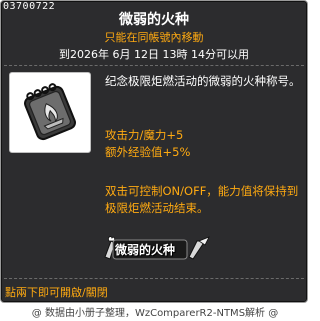 The height and width of the screenshot is (321, 320). Describe the element at coordinates (154, 278) in the screenshot. I see `divider-bottom` at that location.